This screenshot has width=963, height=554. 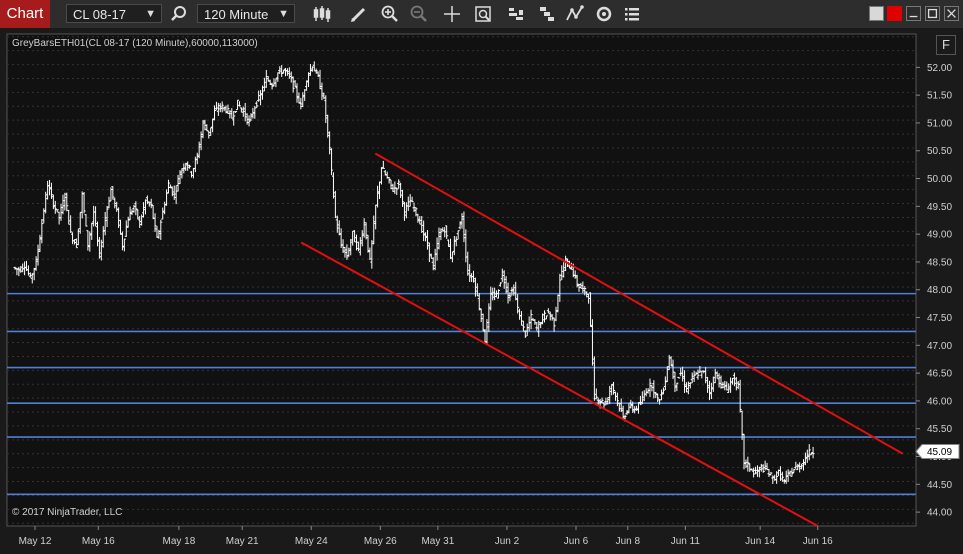 What do you see at coordinates (932, 13) in the screenshot?
I see `maximize-icon` at bounding box center [932, 13].